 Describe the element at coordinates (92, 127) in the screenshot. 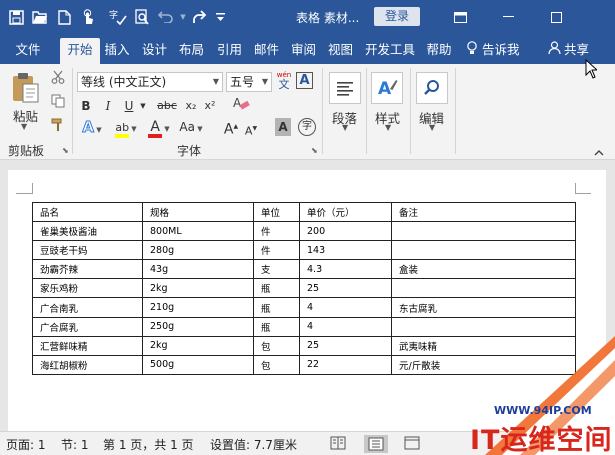

I see `text-effects-button: A ▼` at that location.